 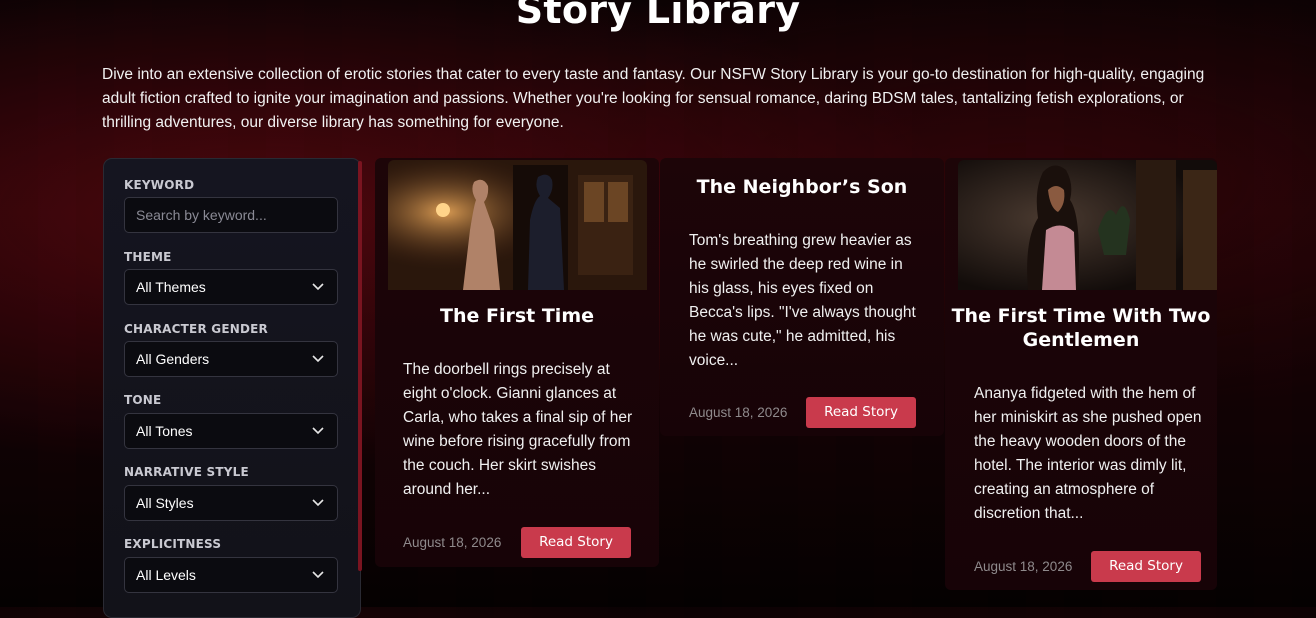 What do you see at coordinates (159, 185) in the screenshot?
I see `keyword-label: KEYWORD` at bounding box center [159, 185].